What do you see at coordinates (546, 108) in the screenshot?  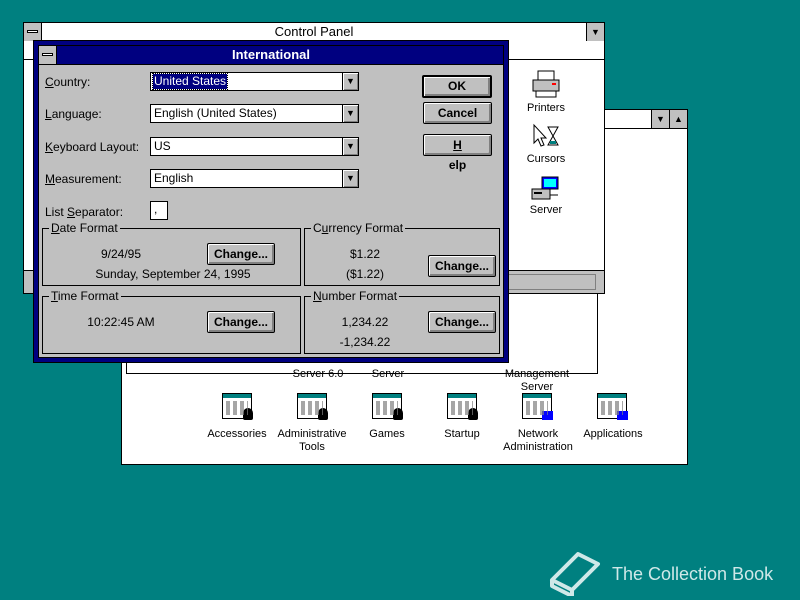 I see `printers-label: Printers` at bounding box center [546, 108].